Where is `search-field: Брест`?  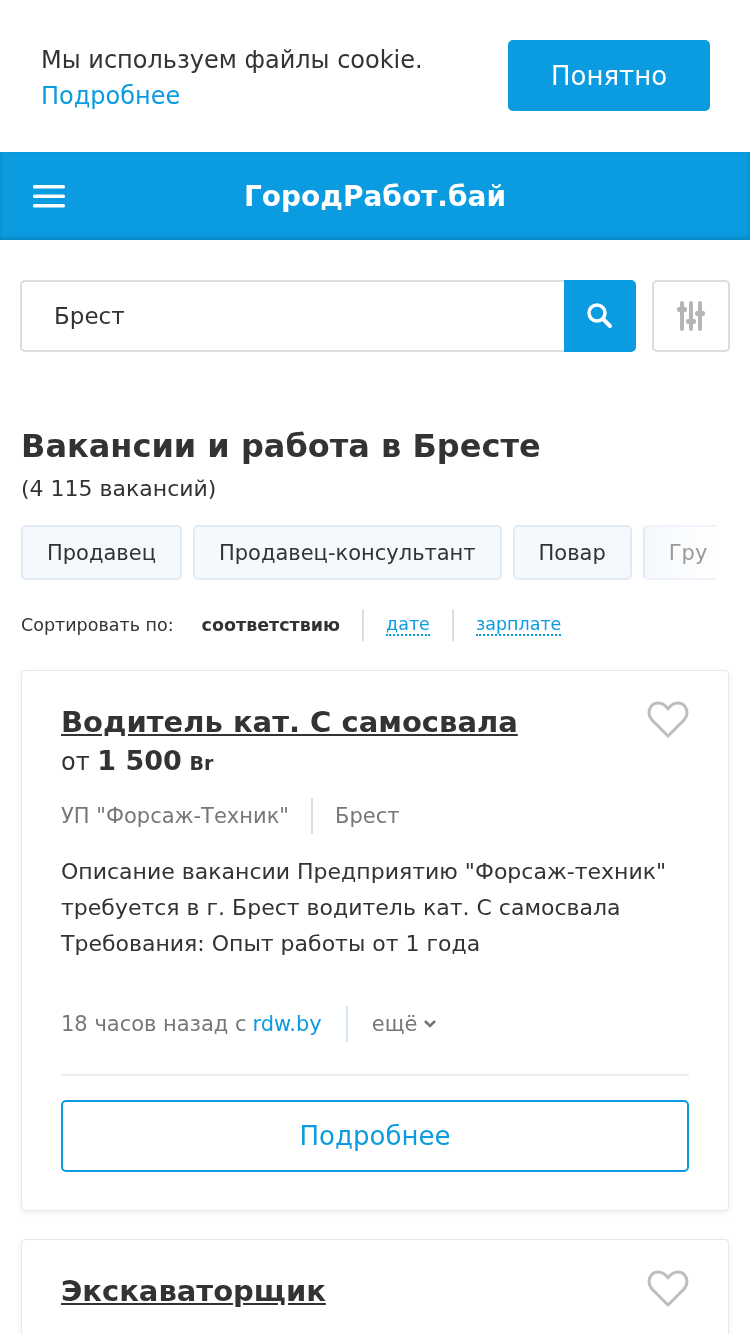
search-field: Брест is located at coordinates (292, 316).